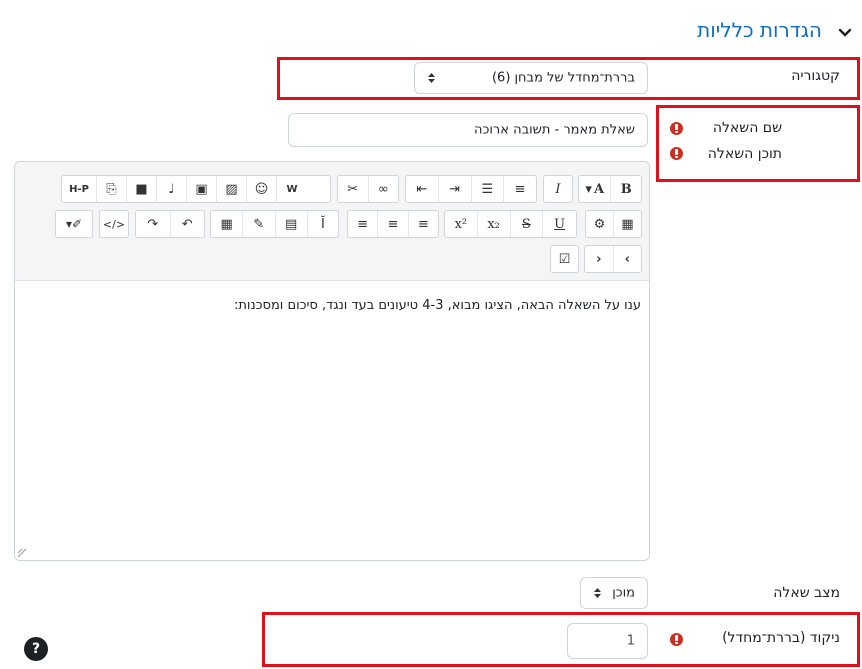 Image resolution: width=862 pixels, height=669 pixels. Describe the element at coordinates (153, 224) in the screenshot. I see `redo-icon: ↷` at that location.